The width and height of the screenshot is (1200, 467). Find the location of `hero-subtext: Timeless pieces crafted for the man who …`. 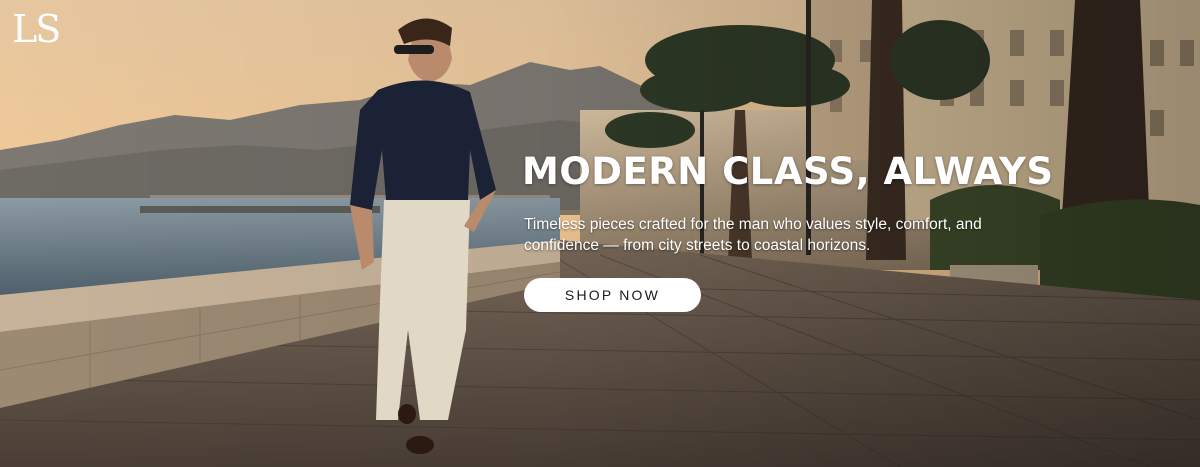

hero-subtext: Timeless pieces crafted for the man who … is located at coordinates (753, 235).